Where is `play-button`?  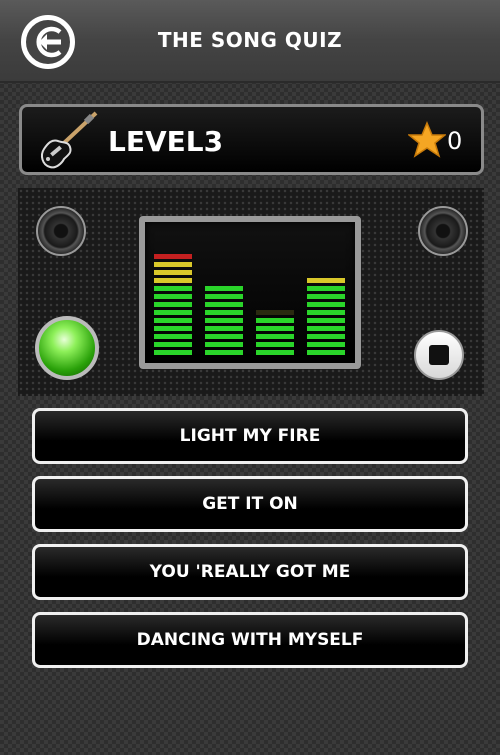
play-button is located at coordinates (67, 348).